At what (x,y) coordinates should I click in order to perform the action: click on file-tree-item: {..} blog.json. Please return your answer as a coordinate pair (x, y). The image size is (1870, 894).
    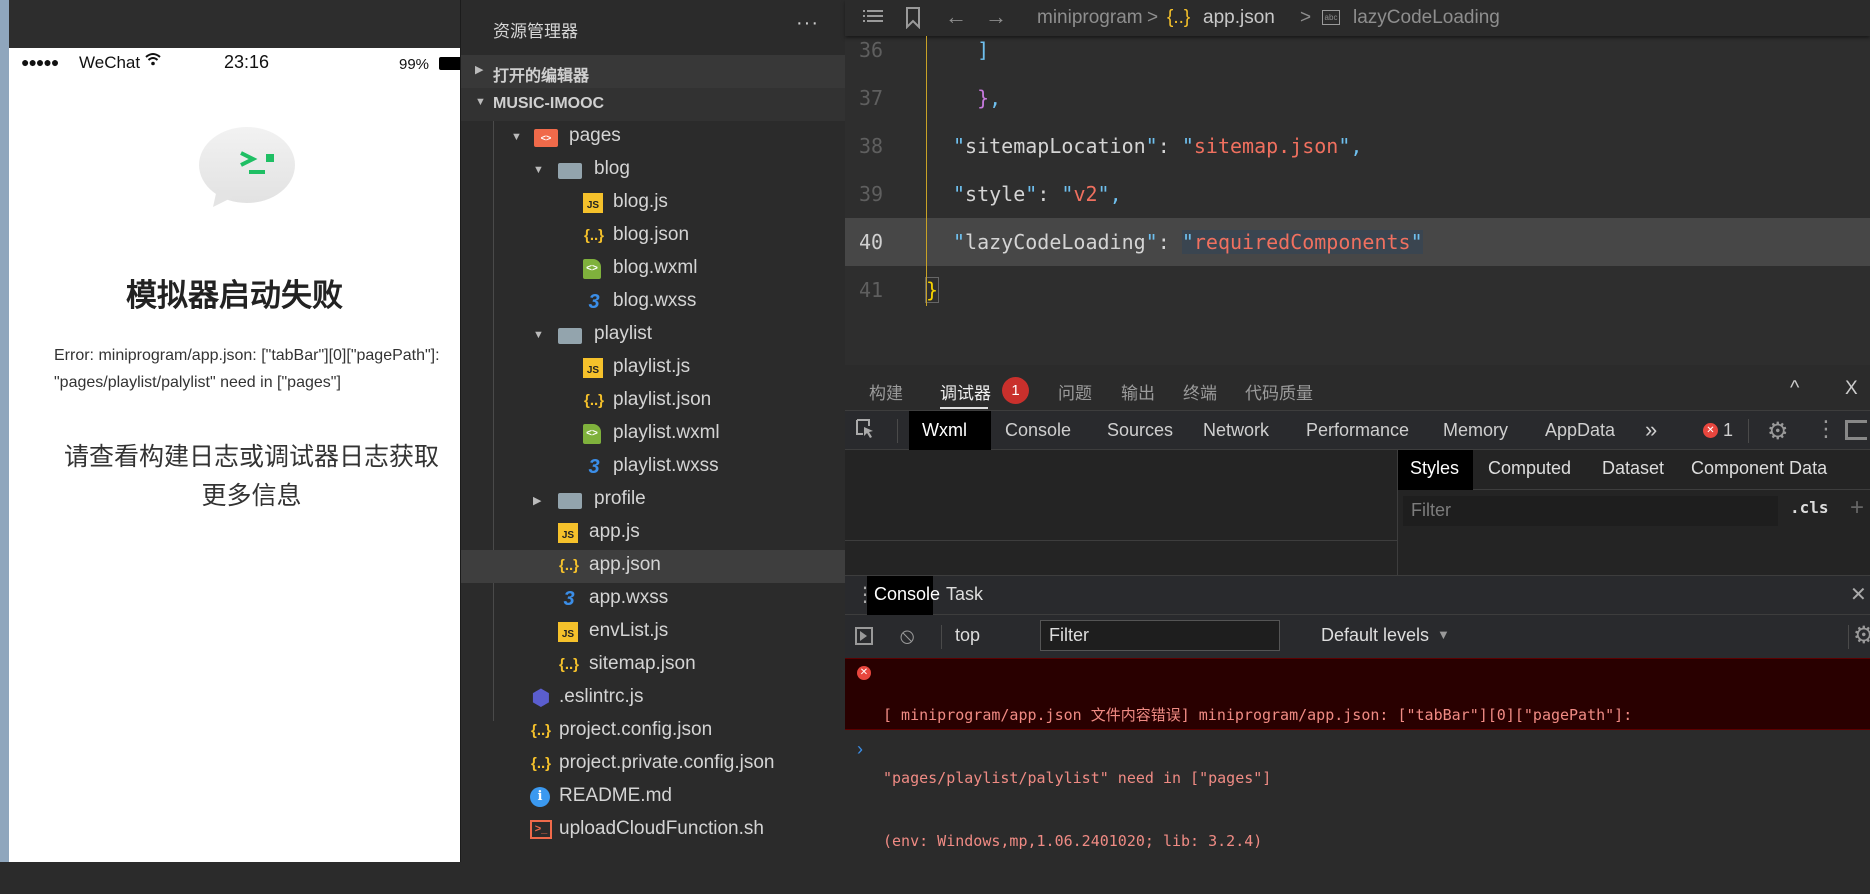
    Looking at the image, I should click on (653, 236).